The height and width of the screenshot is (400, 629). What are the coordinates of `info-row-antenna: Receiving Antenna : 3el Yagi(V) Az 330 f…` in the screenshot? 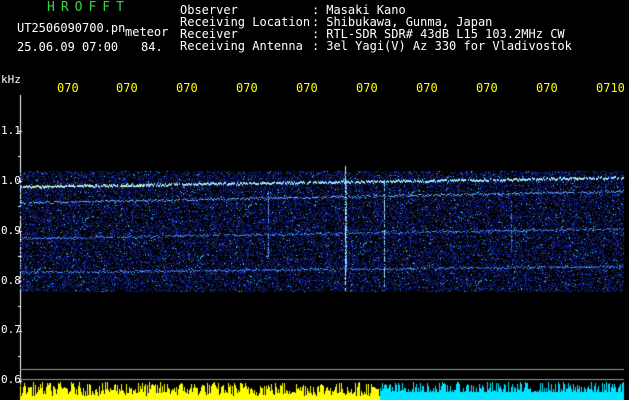 It's located at (376, 46).